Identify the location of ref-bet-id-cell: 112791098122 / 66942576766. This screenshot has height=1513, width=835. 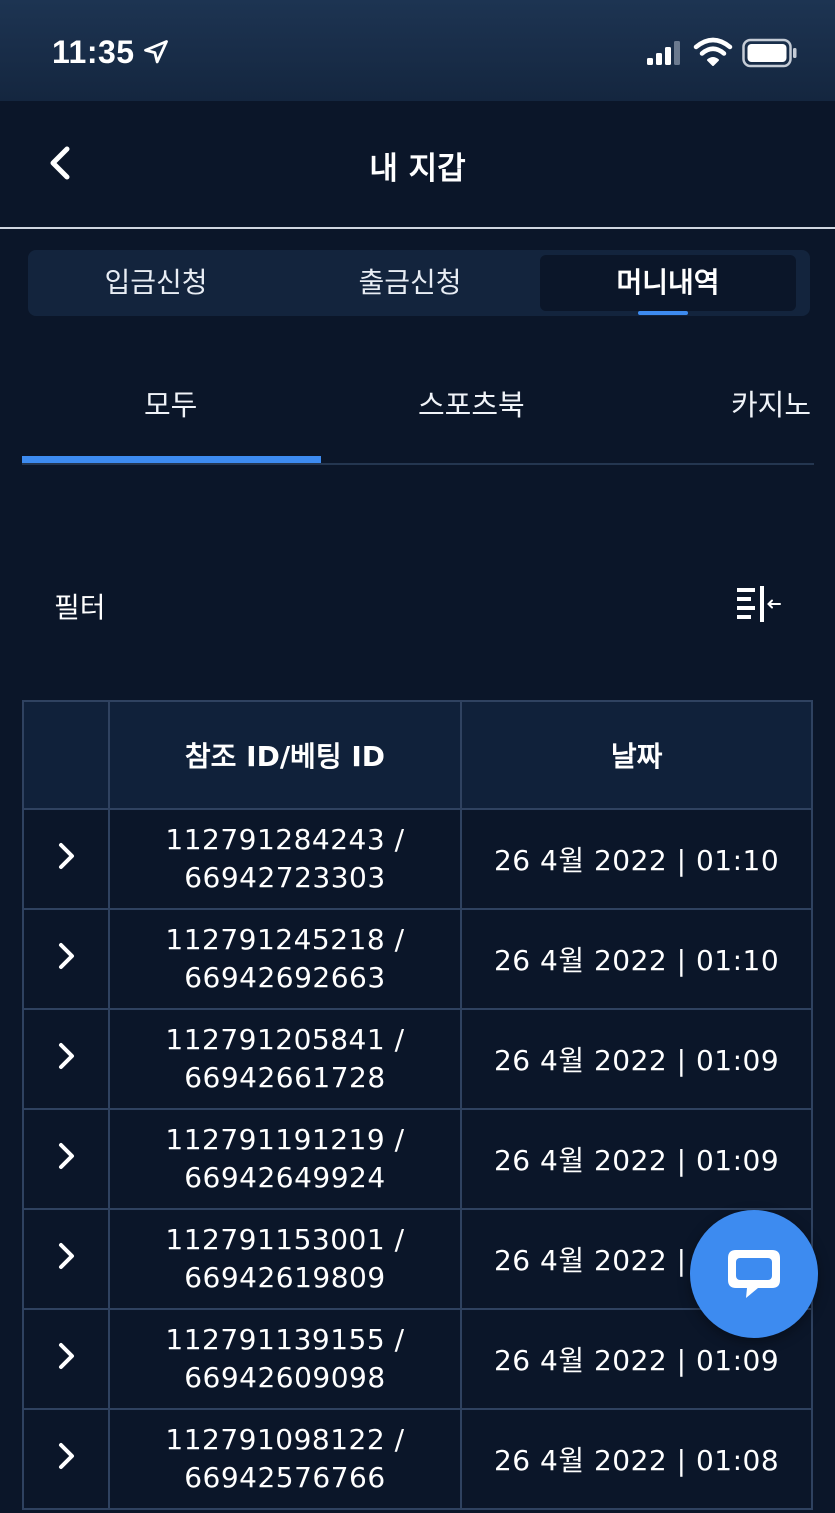
(285, 1459).